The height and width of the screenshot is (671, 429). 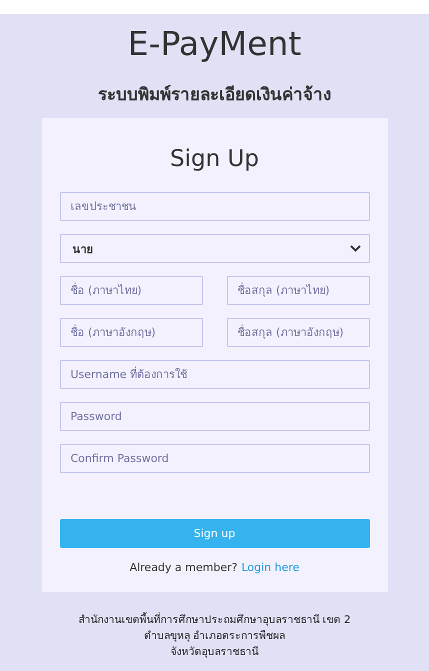 I want to click on app-subtitle: ระบบพิมพ์รายละเอียดเงินค่าจ้าง, so click(x=214, y=95).